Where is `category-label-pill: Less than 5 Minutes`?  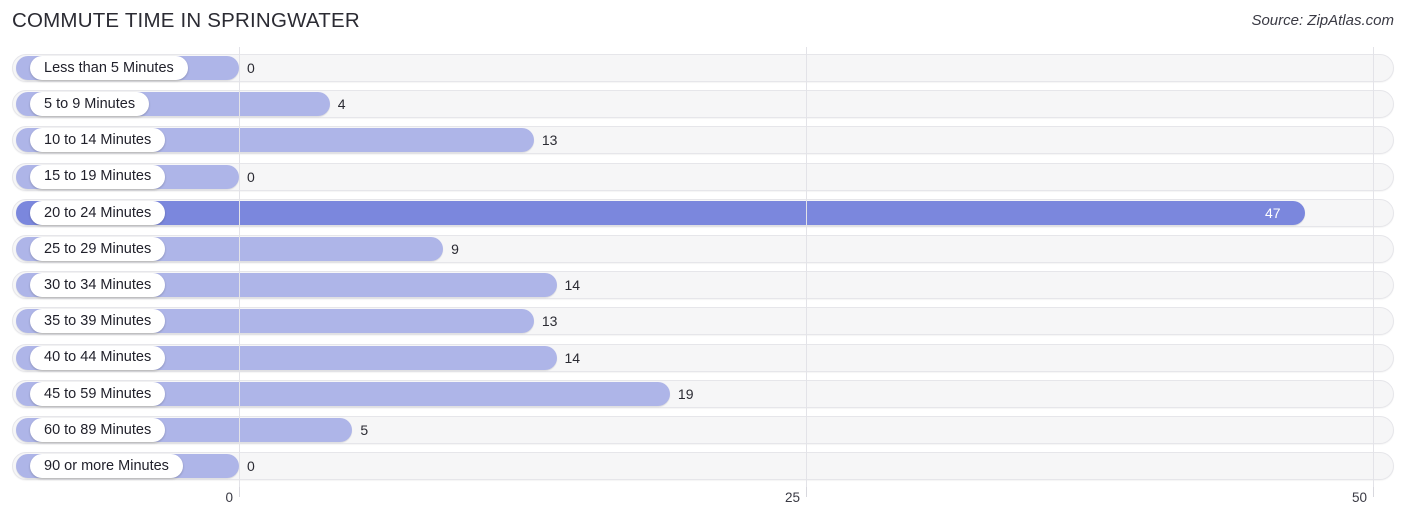
category-label-pill: Less than 5 Minutes is located at coordinates (109, 68).